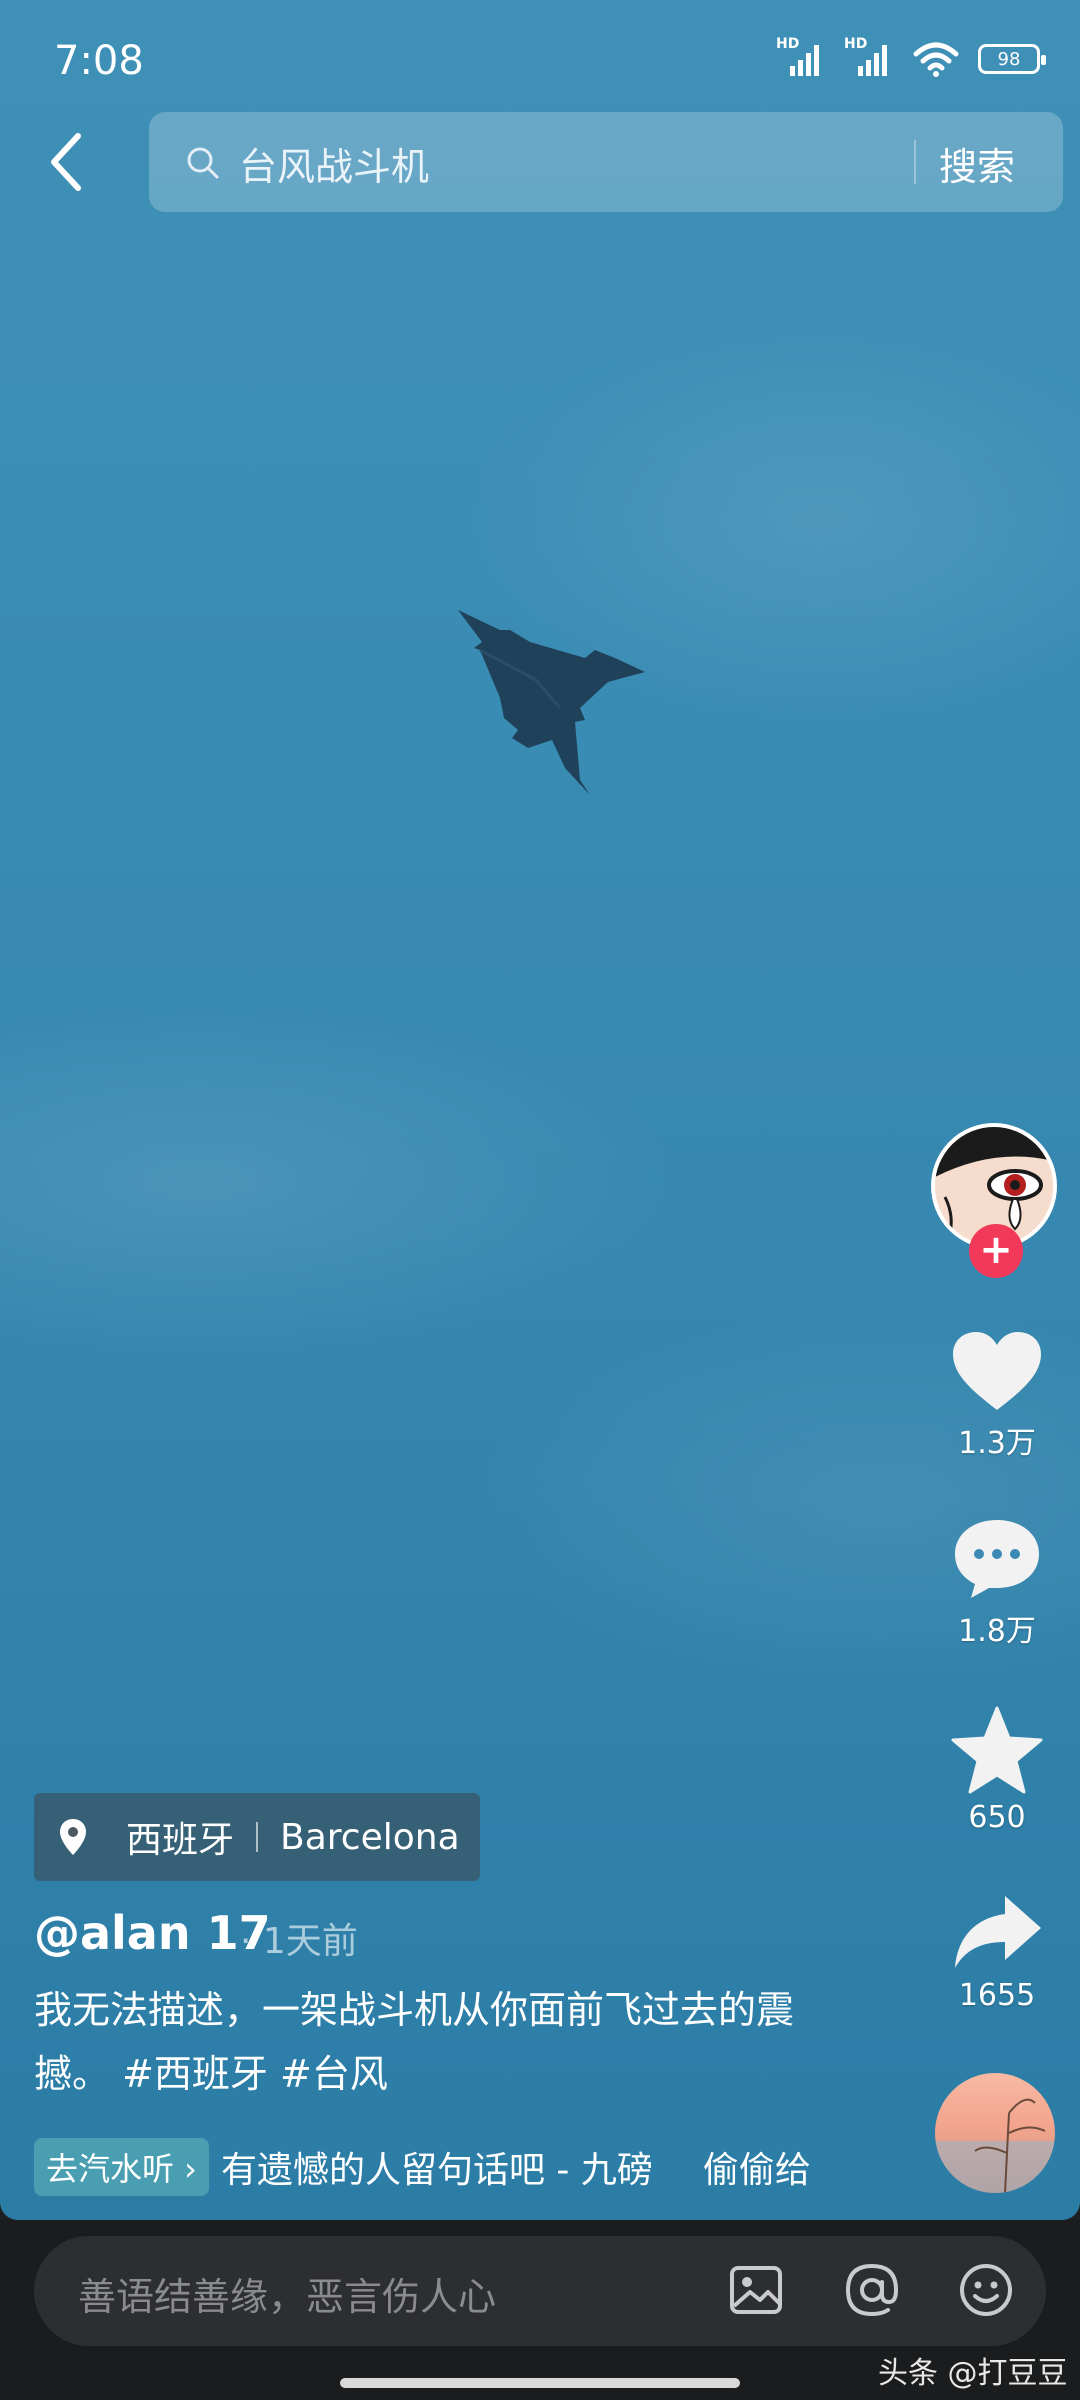 This screenshot has height=2400, width=1080. I want to click on share-icon, so click(998, 1932).